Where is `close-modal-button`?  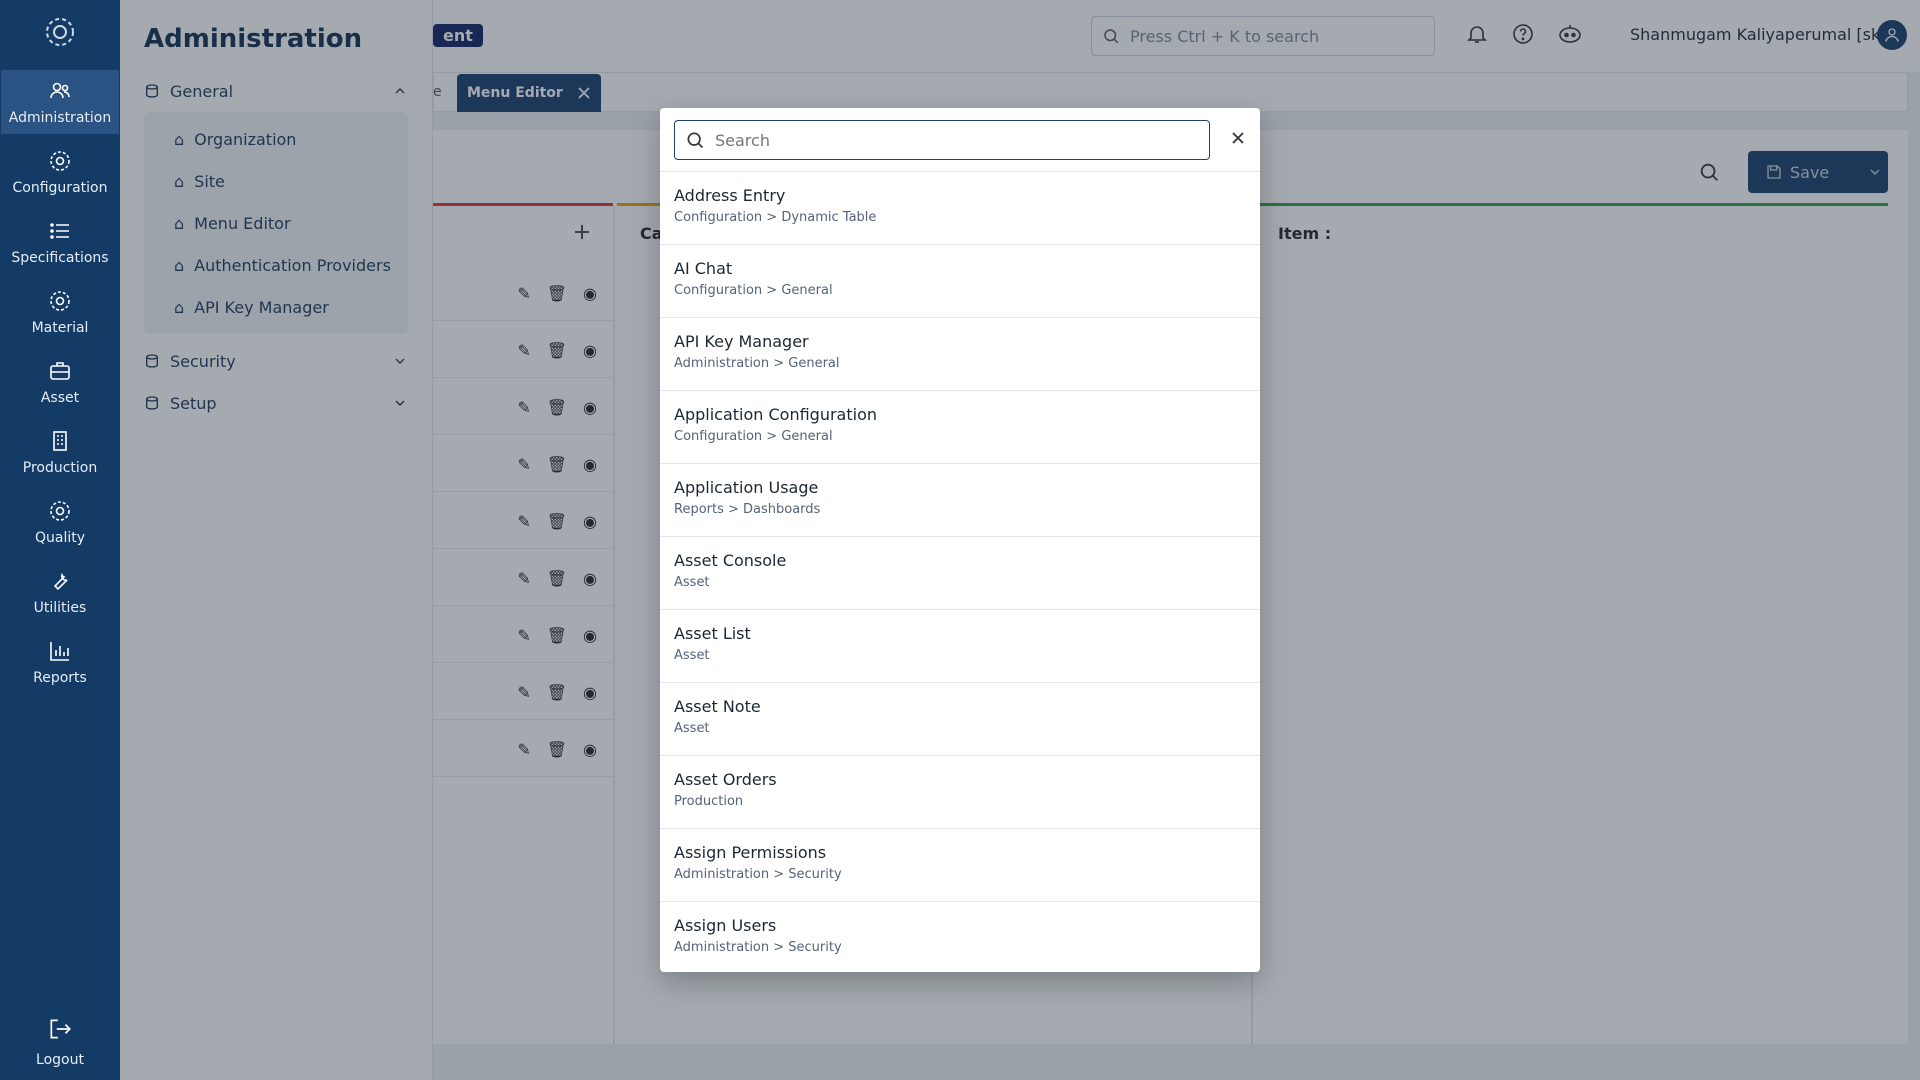
close-modal-button is located at coordinates (1238, 138).